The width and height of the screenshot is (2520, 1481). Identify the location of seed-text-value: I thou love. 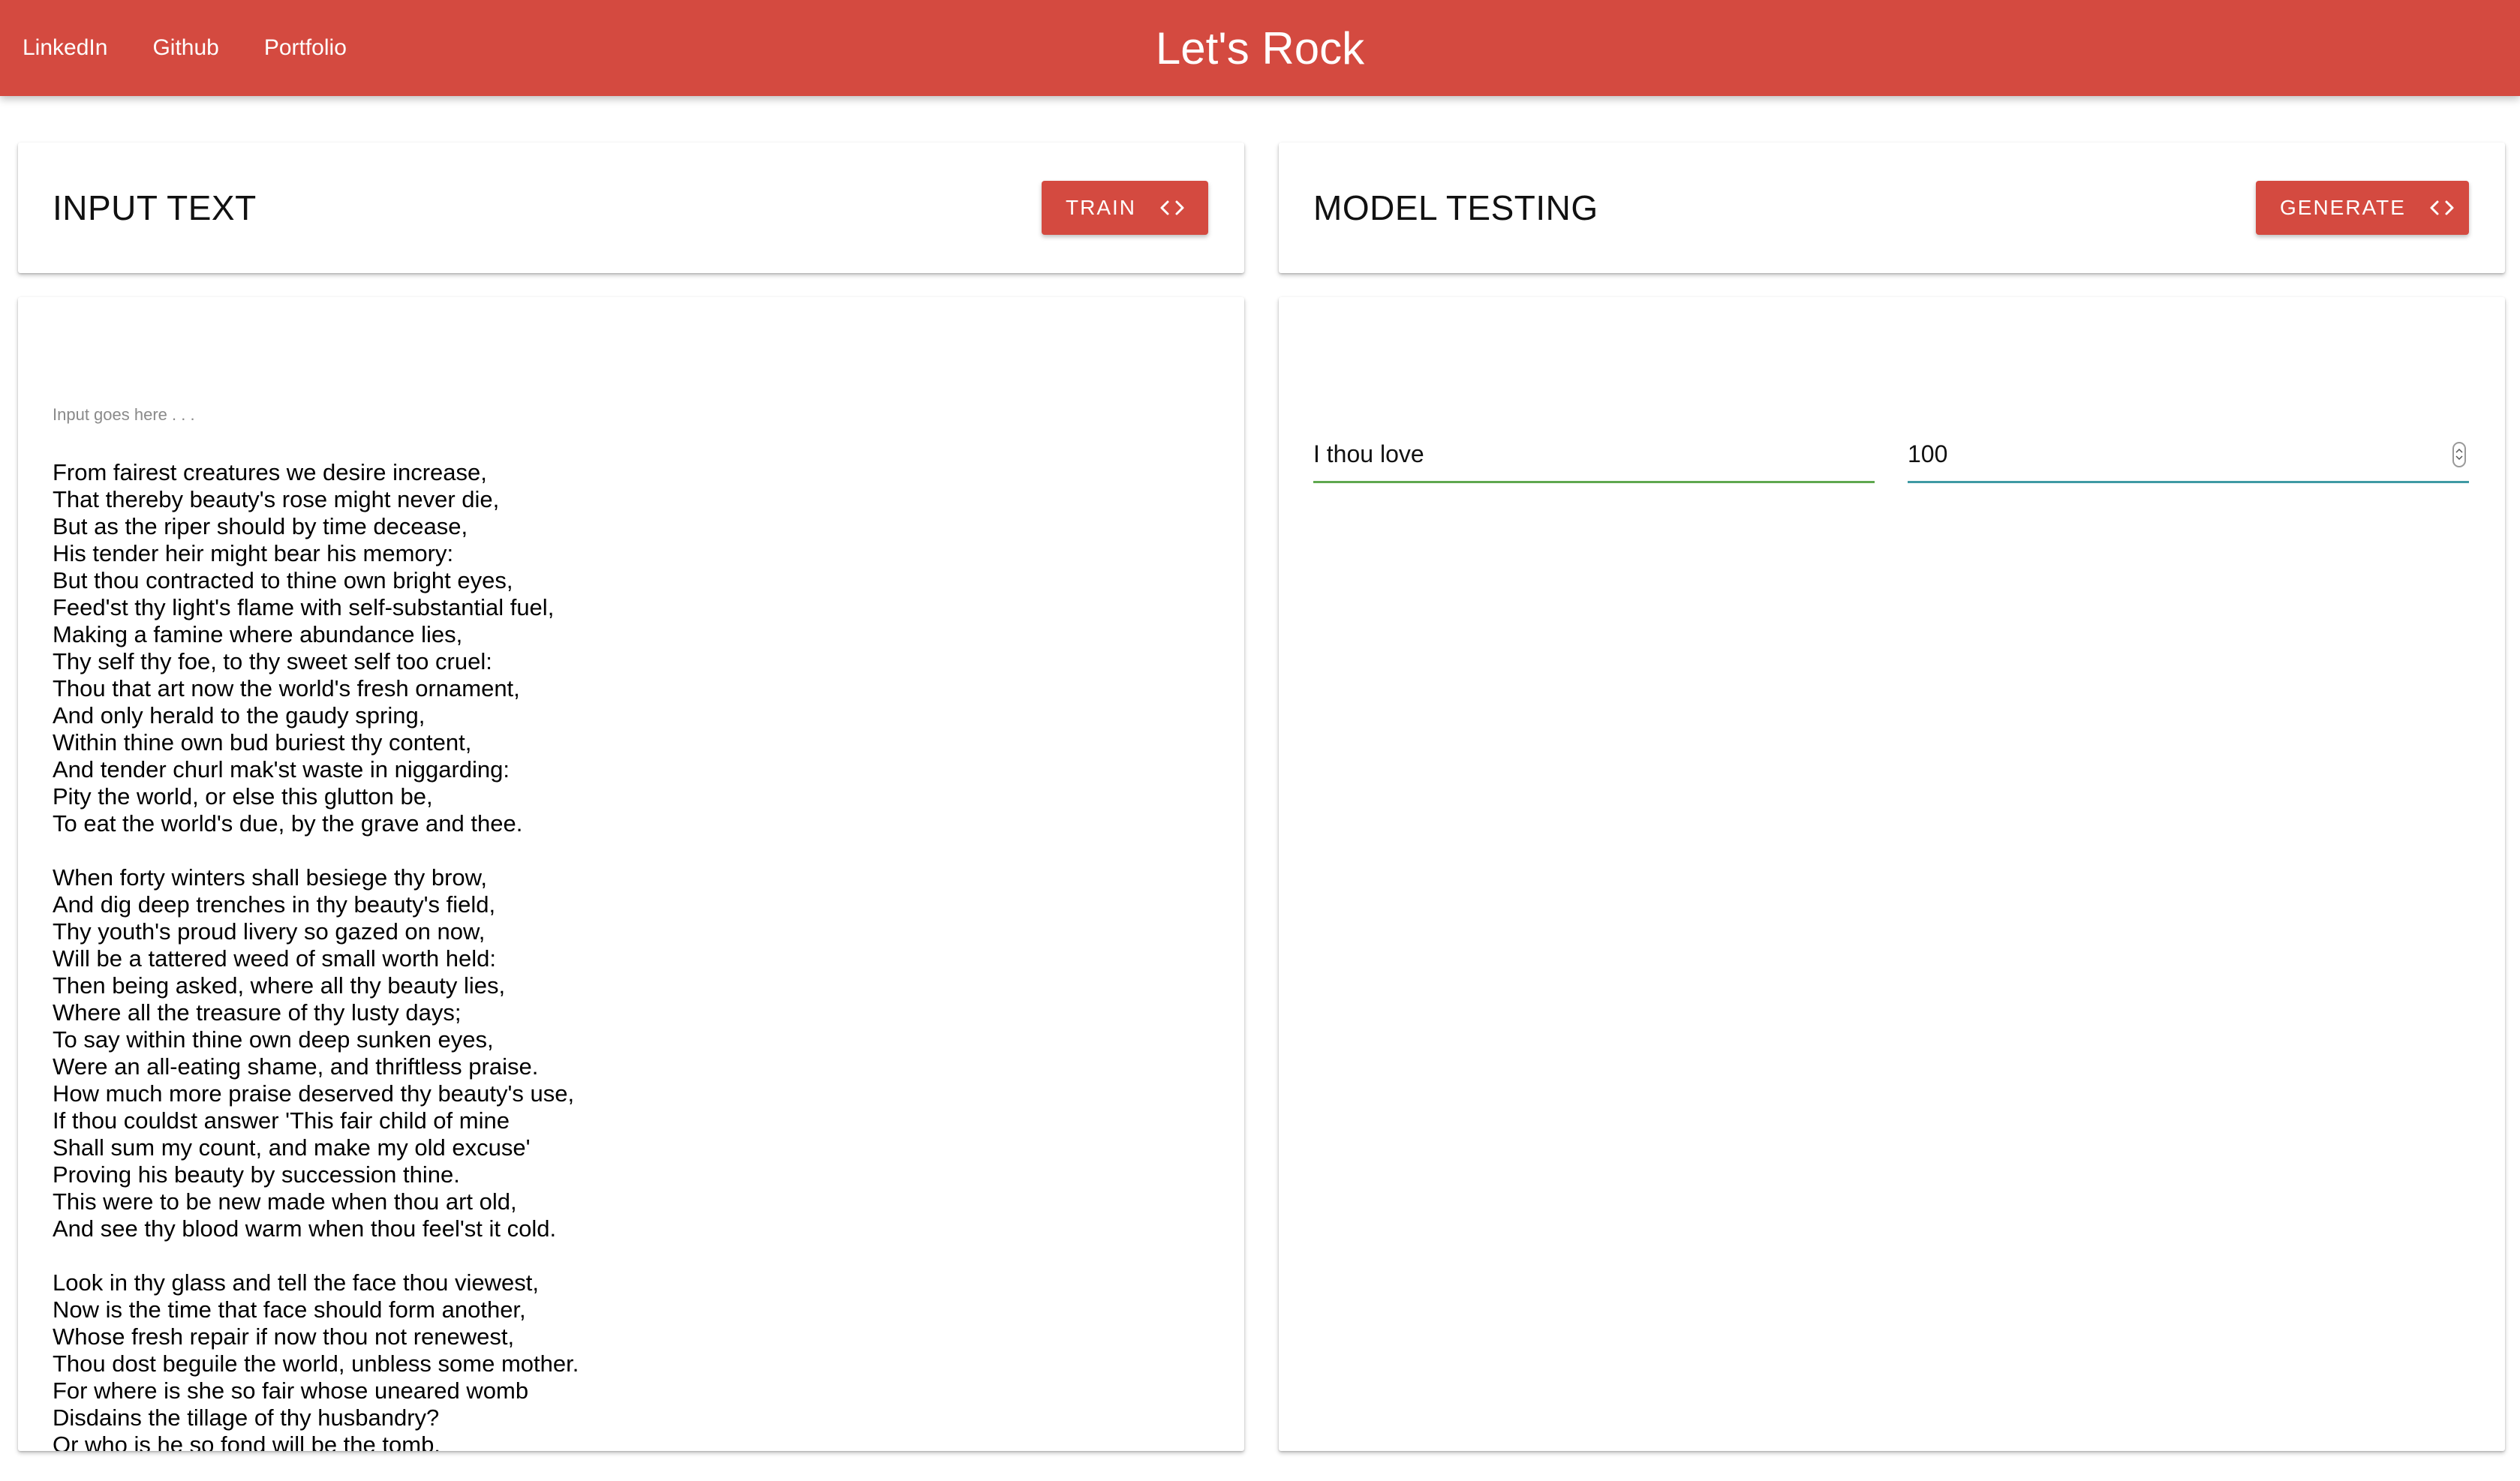
(1368, 454).